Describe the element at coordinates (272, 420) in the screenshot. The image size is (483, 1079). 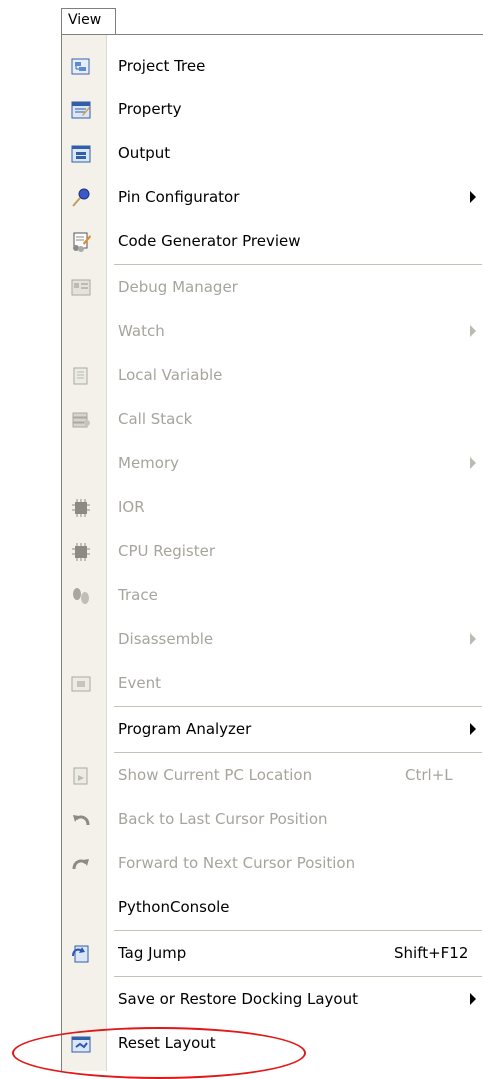
I see `menu-item-call-stack: Call Stack` at that location.